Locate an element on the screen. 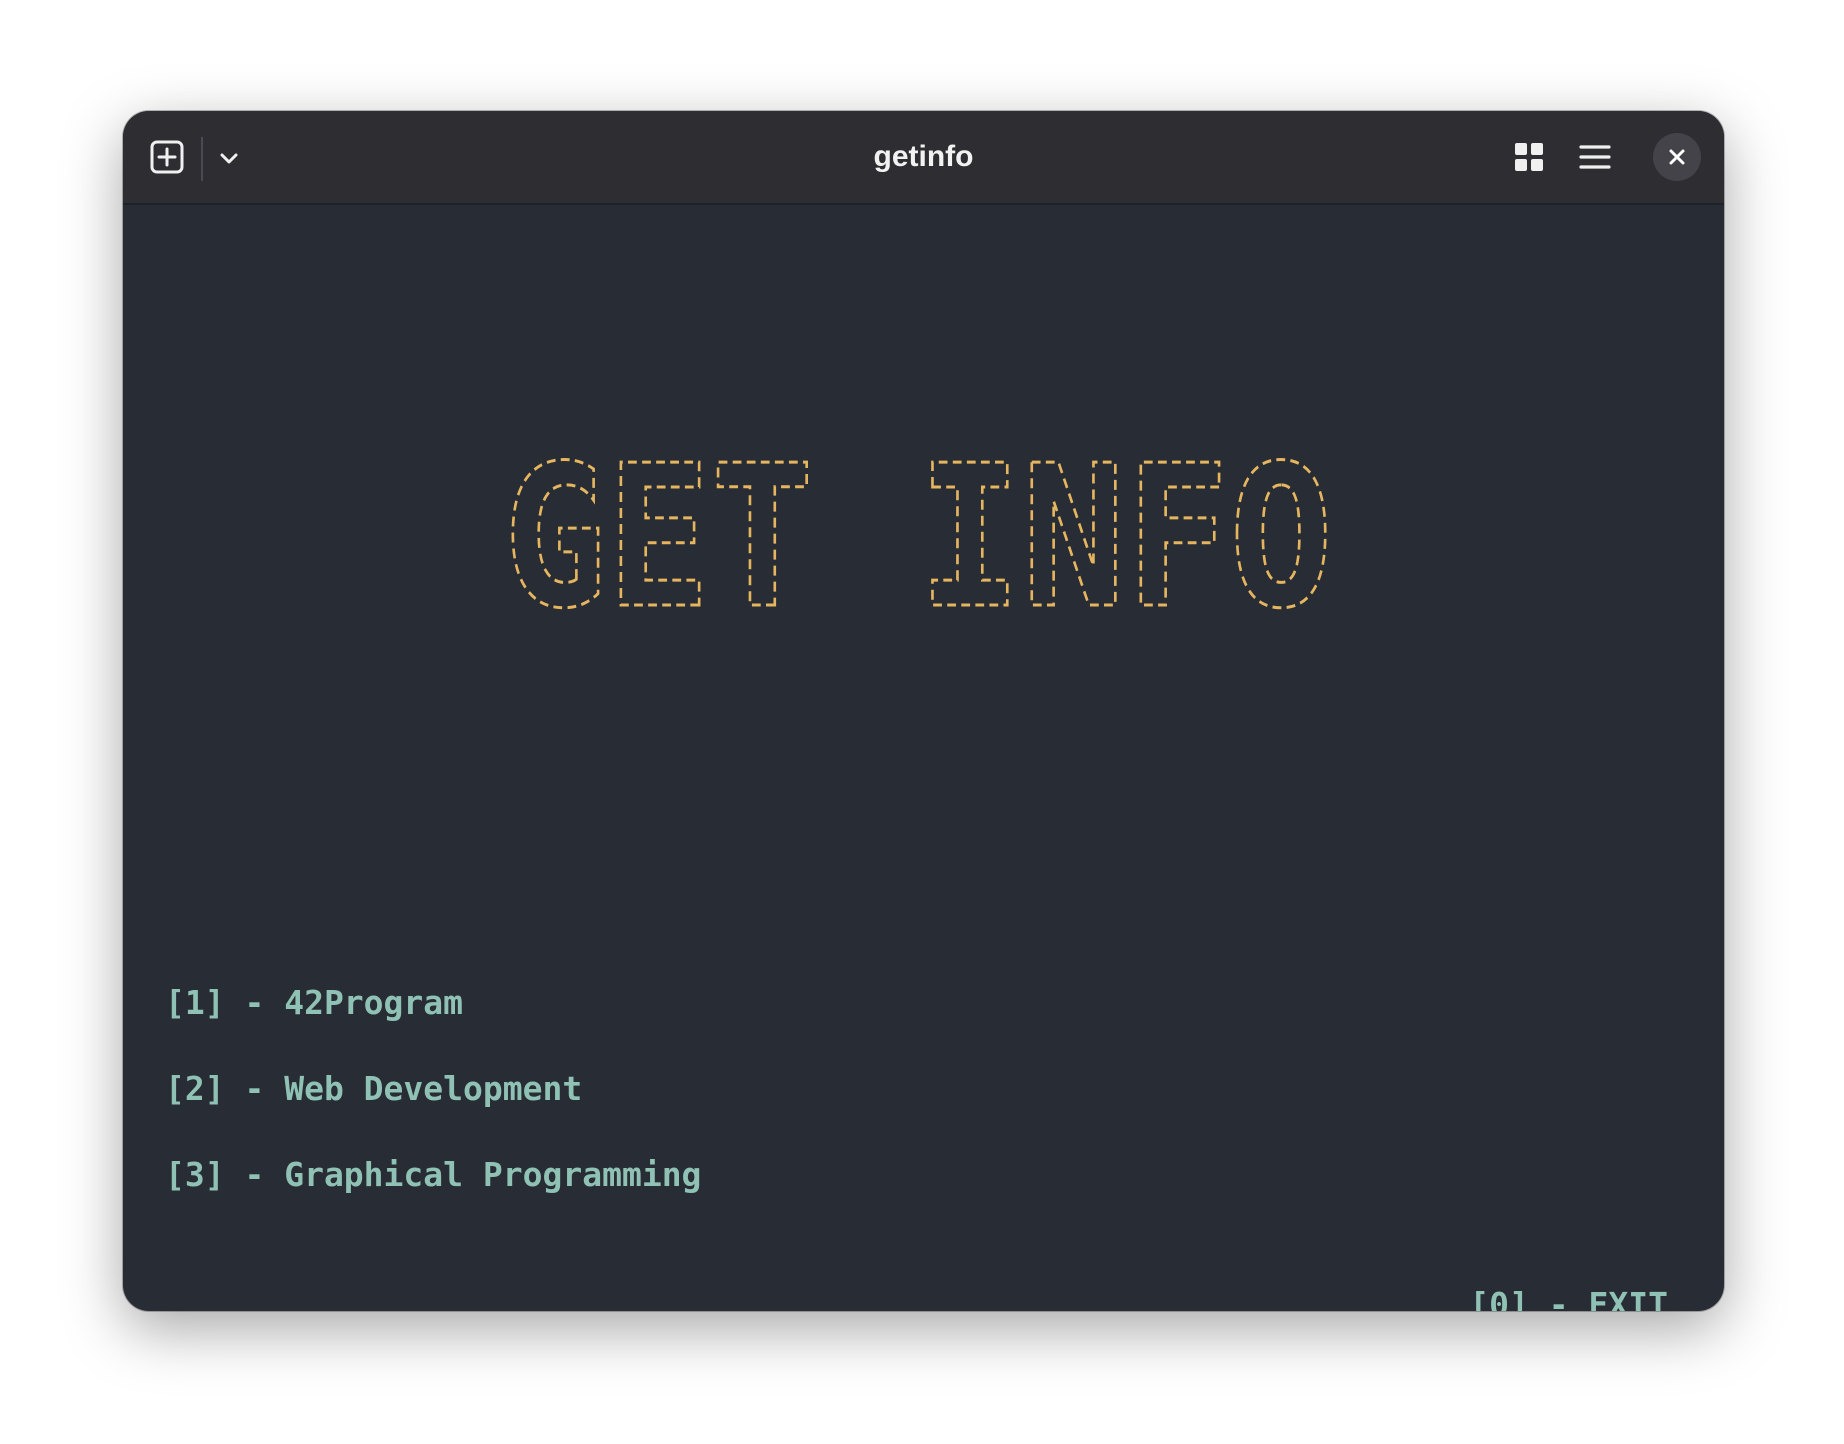 The image size is (1844, 1444). close-button is located at coordinates (1677, 157).